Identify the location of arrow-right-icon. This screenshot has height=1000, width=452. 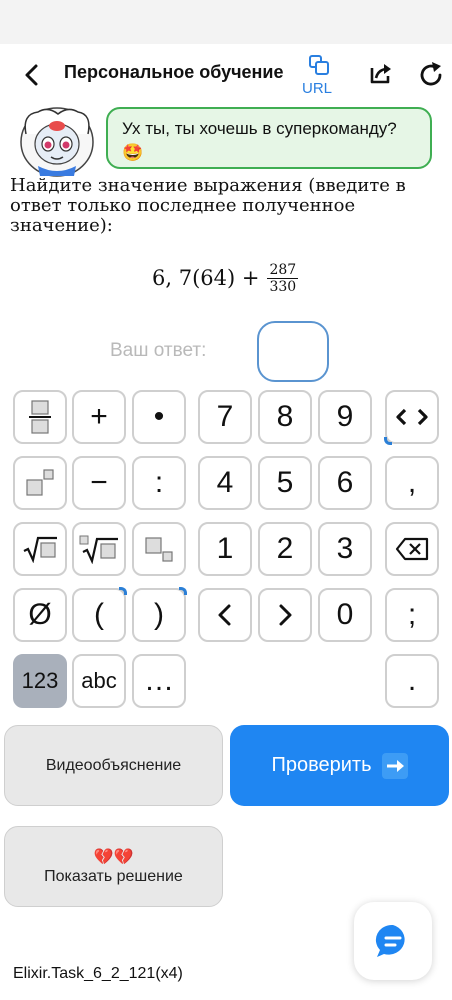
(394, 765).